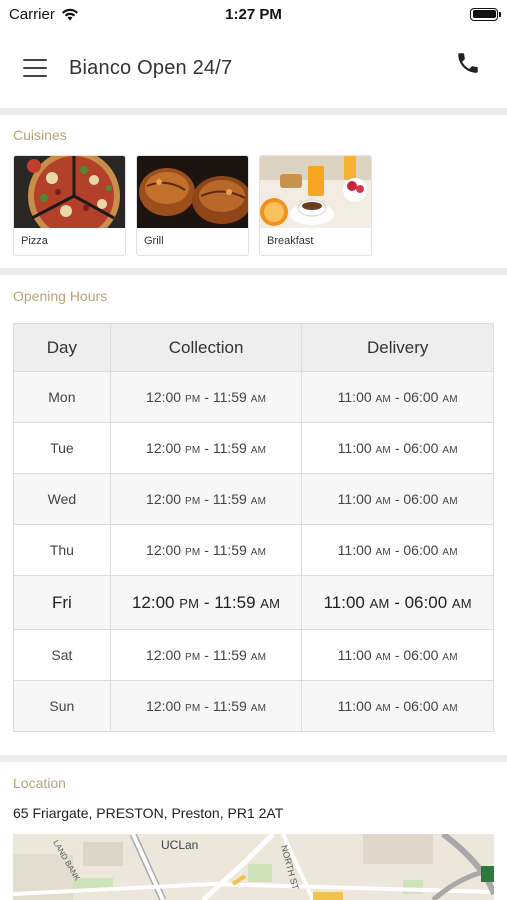 The height and width of the screenshot is (900, 507). What do you see at coordinates (148, 813) in the screenshot?
I see `location-address: 65 Friargate, PRESTON, Preston, PR1 2AT` at bounding box center [148, 813].